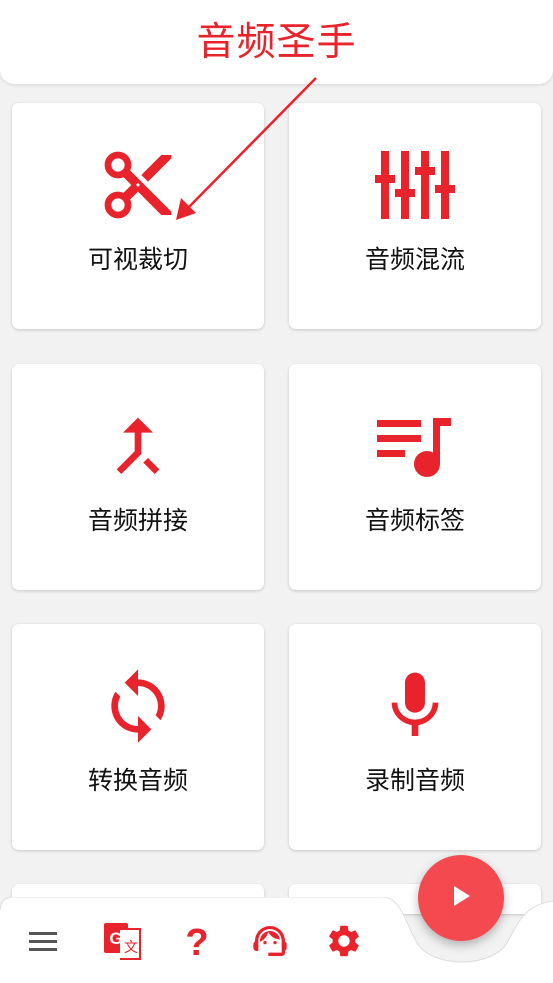 The width and height of the screenshot is (553, 983). I want to click on card-audio-join: 音频拼接, so click(138, 477).